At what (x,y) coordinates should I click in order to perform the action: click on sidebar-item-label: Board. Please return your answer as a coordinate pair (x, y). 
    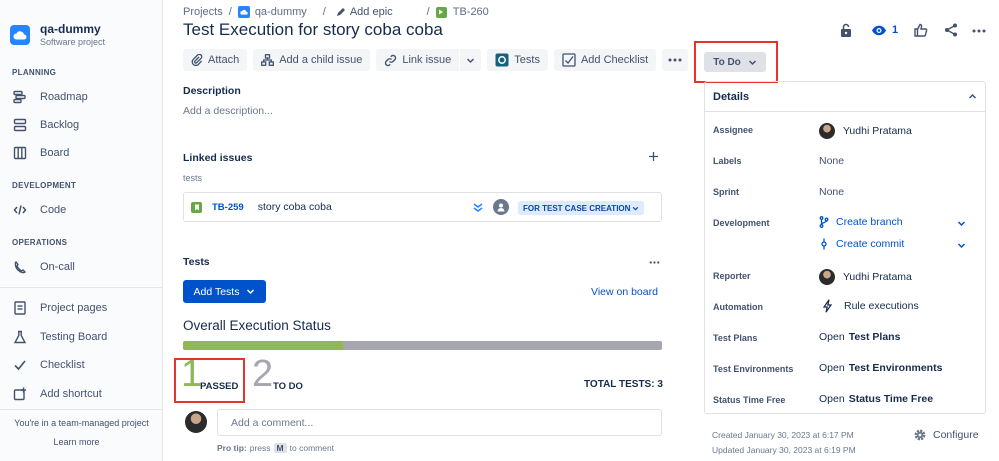
    Looking at the image, I should click on (55, 153).